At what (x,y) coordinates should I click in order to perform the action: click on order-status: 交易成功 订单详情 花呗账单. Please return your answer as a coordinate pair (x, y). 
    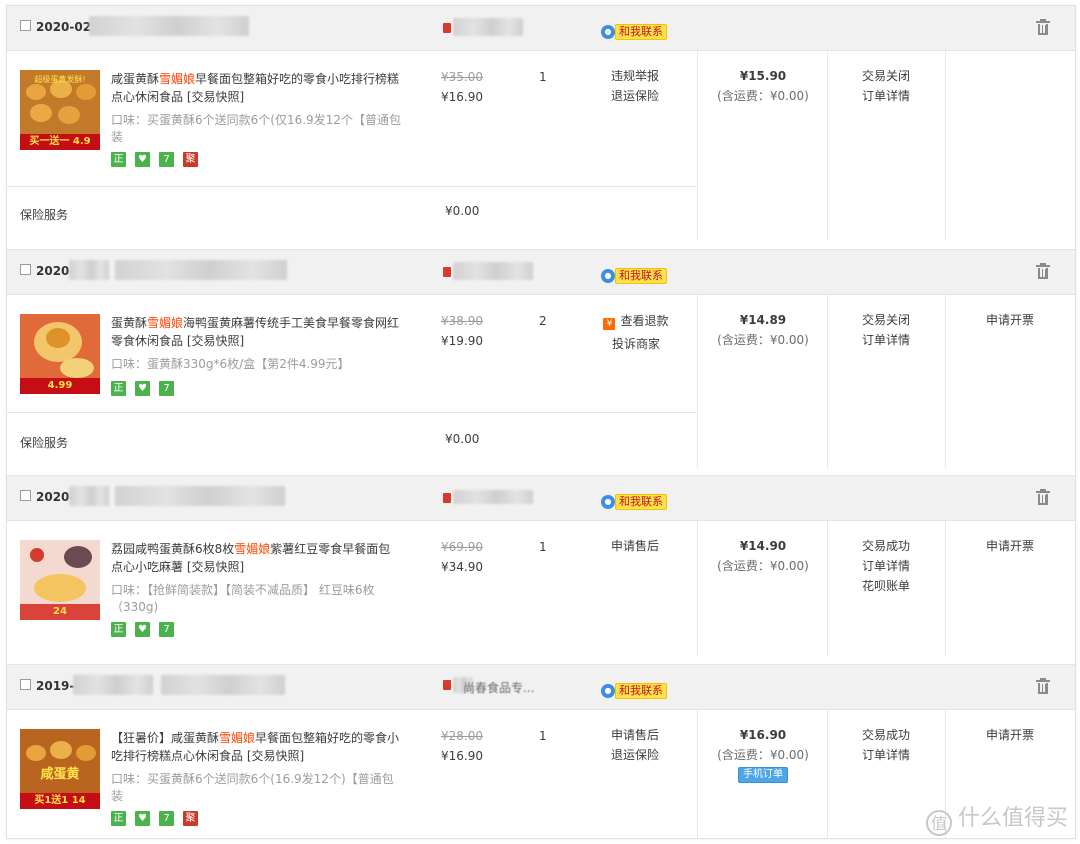
    Looking at the image, I should click on (886, 566).